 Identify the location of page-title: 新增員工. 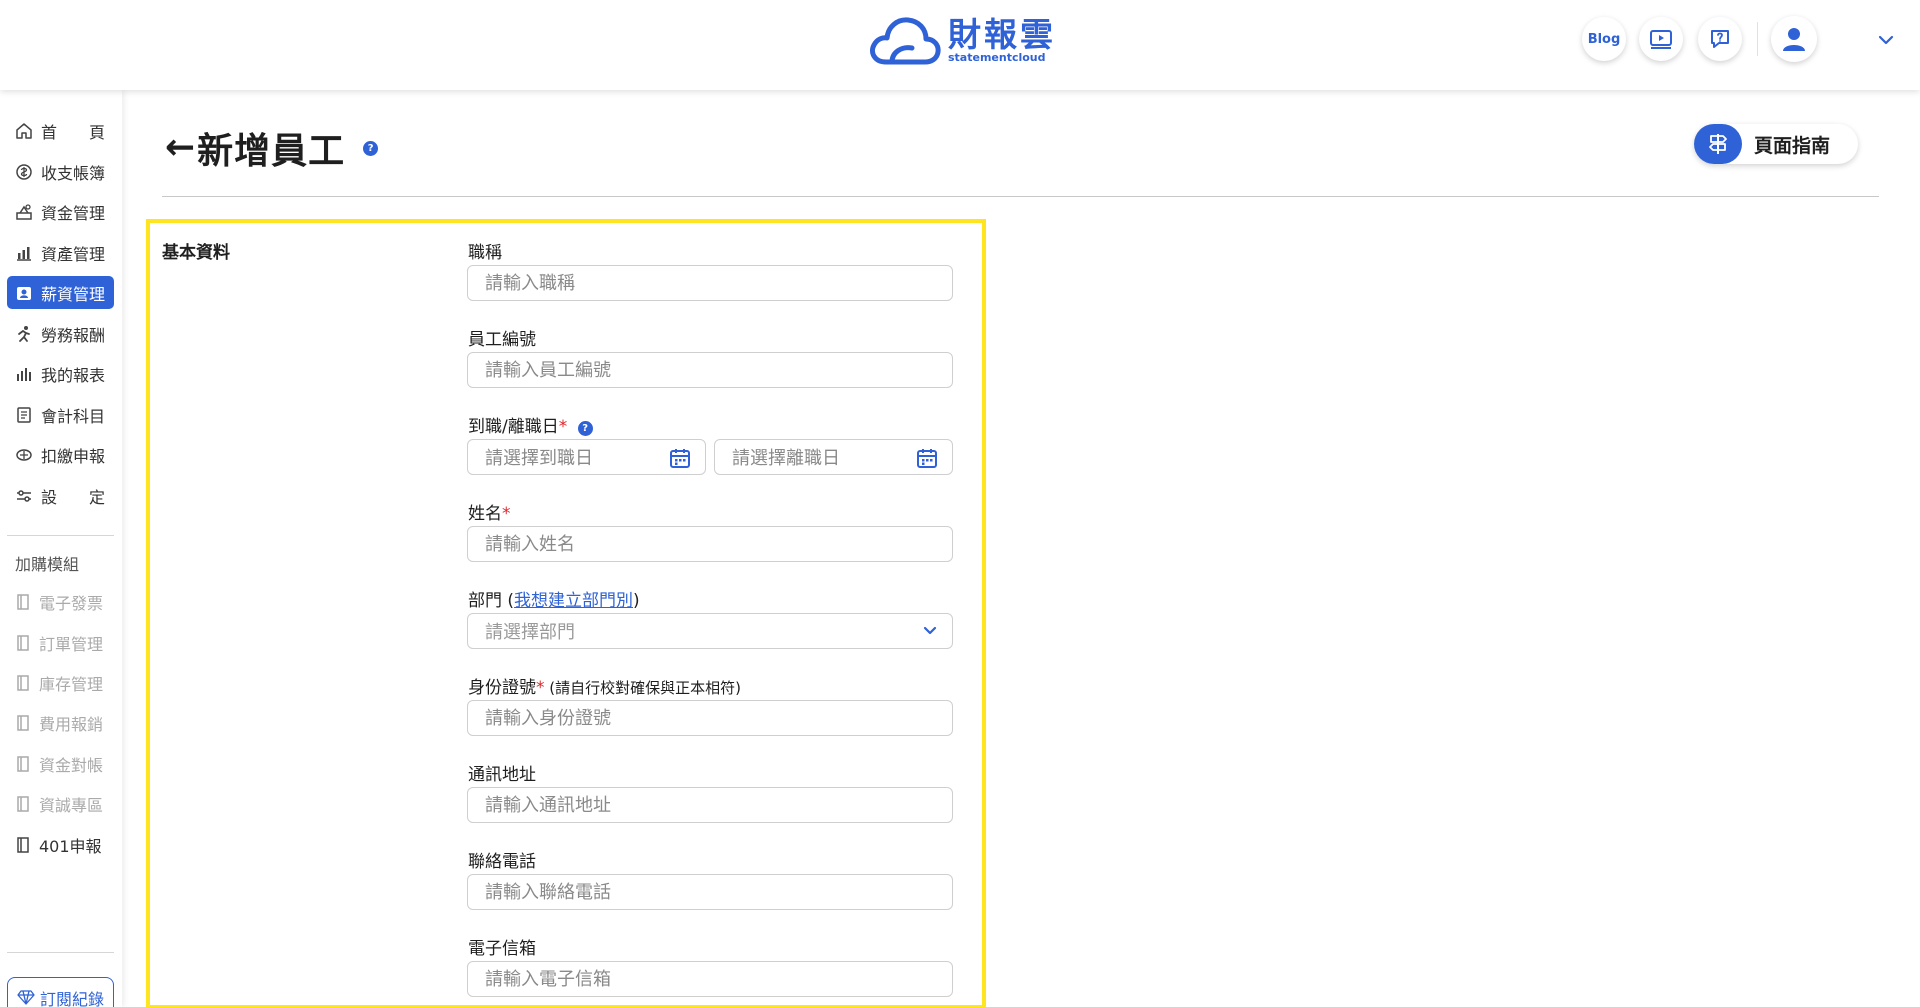
(271, 151).